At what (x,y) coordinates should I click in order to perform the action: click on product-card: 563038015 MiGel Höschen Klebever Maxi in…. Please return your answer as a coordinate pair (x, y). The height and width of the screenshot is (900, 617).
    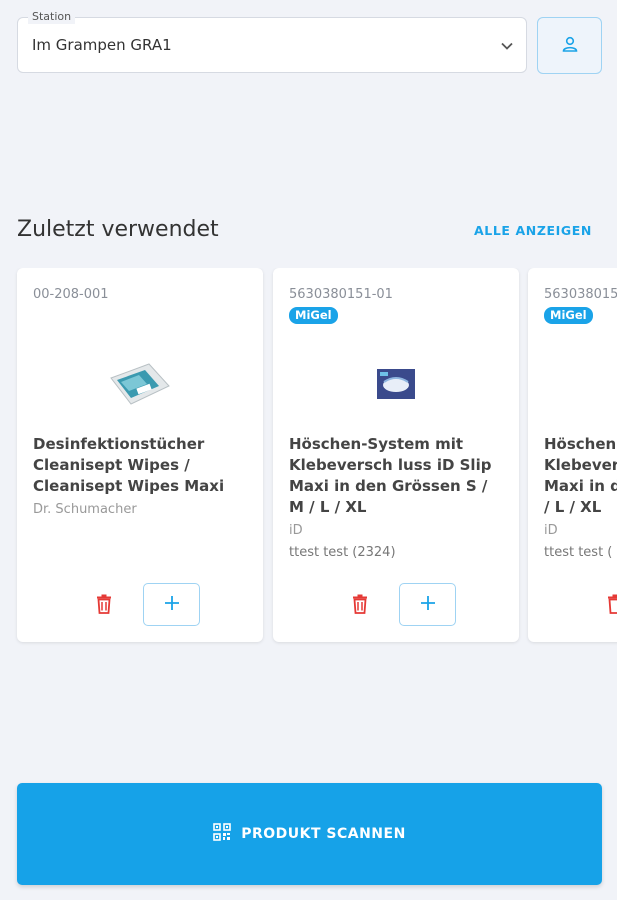
    Looking at the image, I should click on (572, 455).